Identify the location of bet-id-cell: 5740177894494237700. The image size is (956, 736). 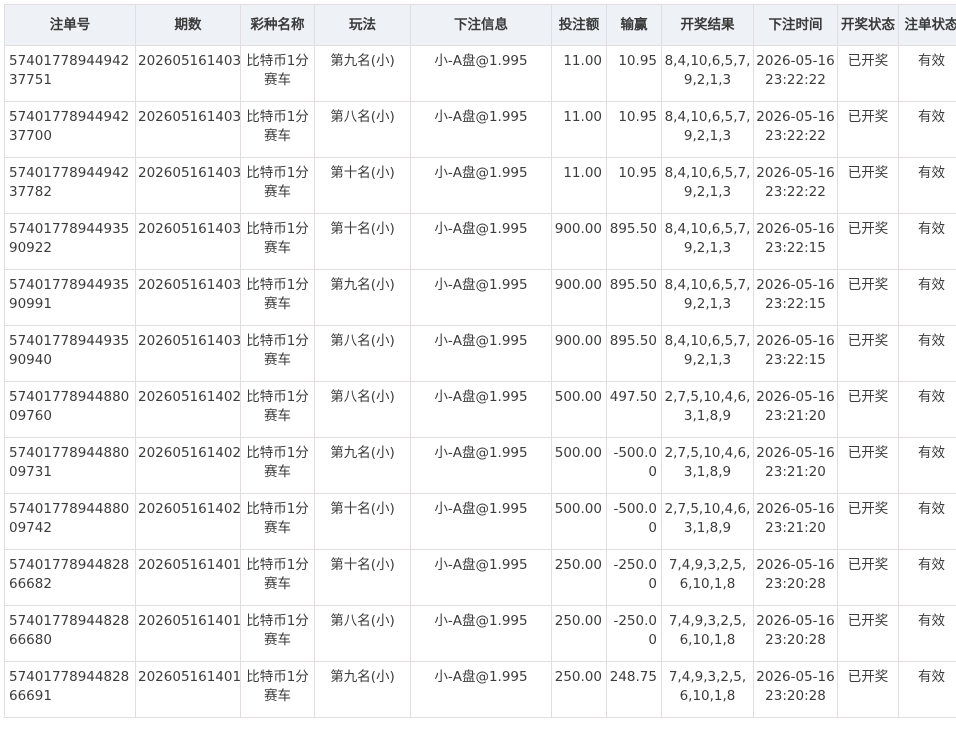
(70, 129).